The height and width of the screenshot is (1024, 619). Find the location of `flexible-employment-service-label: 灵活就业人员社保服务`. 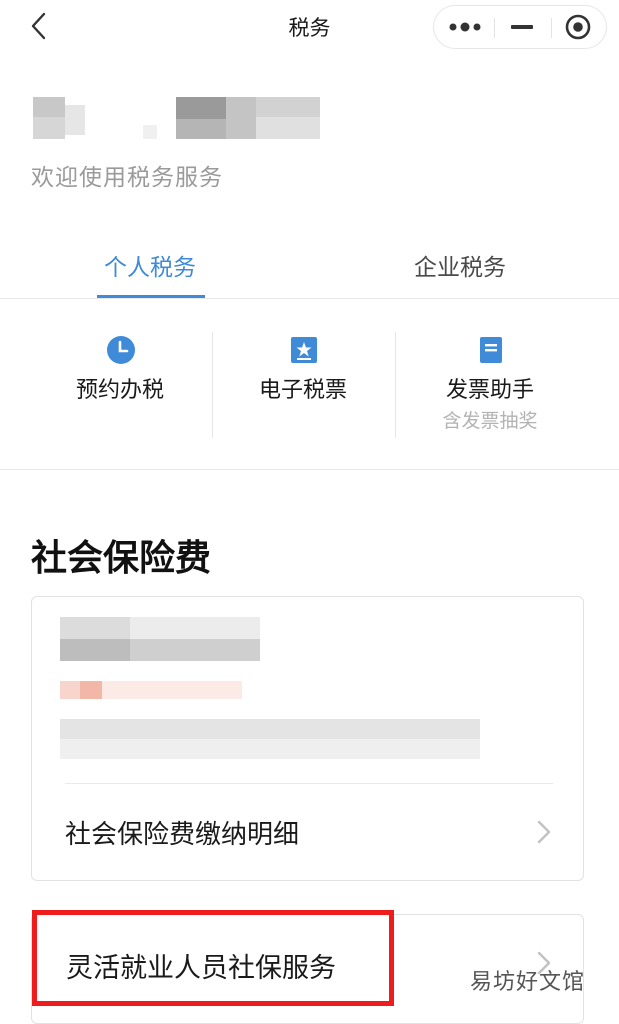

flexible-employment-service-label: 灵活就业人员社保服务 is located at coordinates (201, 968).